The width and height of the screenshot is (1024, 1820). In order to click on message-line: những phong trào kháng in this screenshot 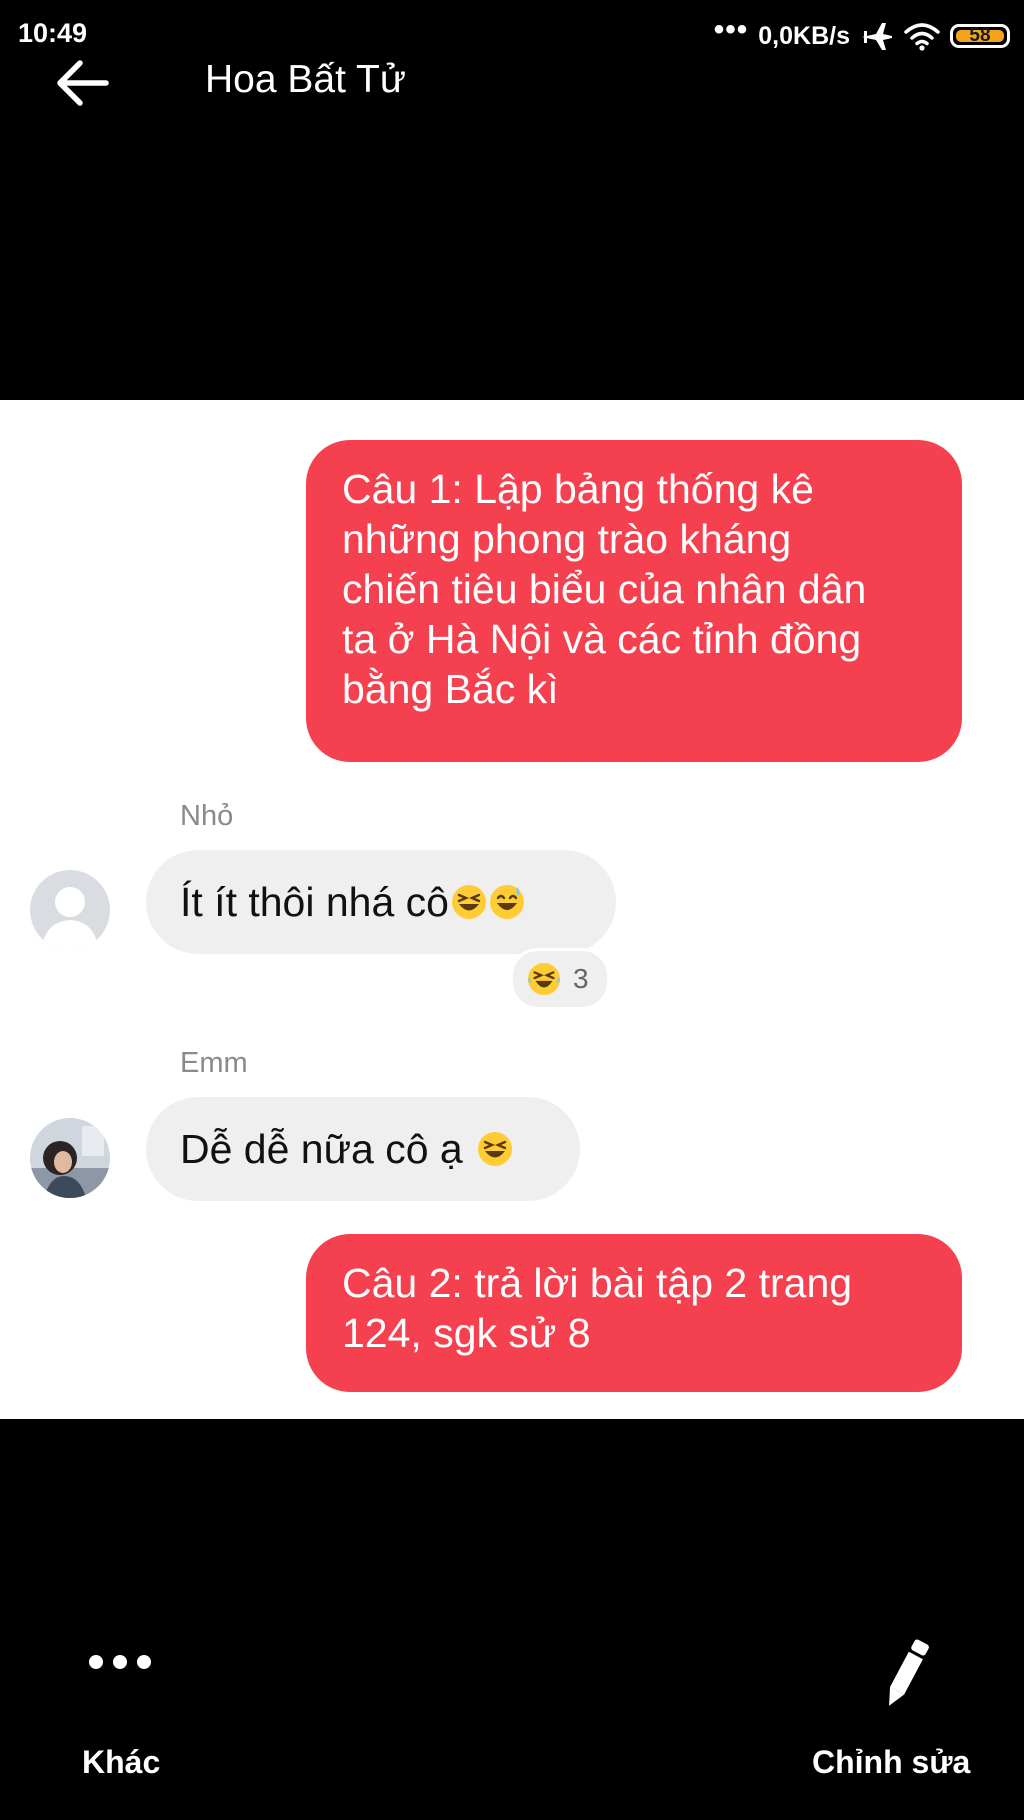, I will do `click(567, 539)`.